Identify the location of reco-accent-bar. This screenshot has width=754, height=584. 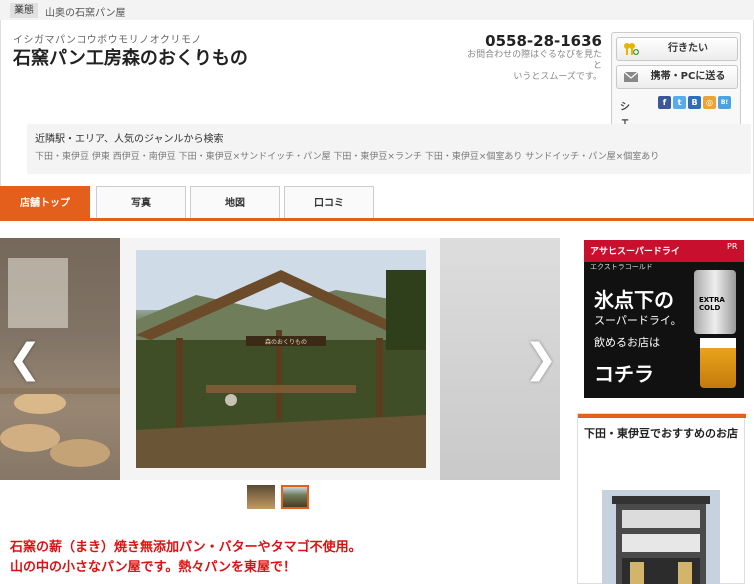
(662, 416).